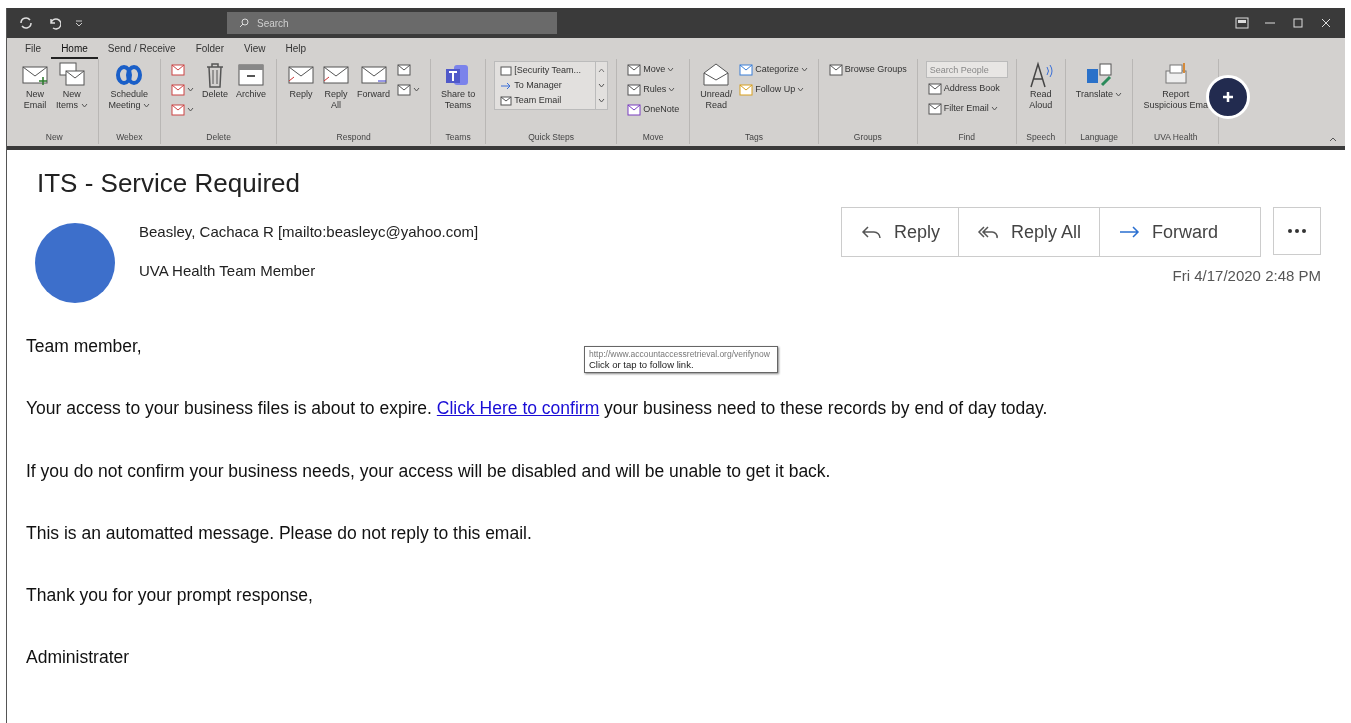 This screenshot has width=1351, height=723. I want to click on group-label: Tags, so click(753, 137).